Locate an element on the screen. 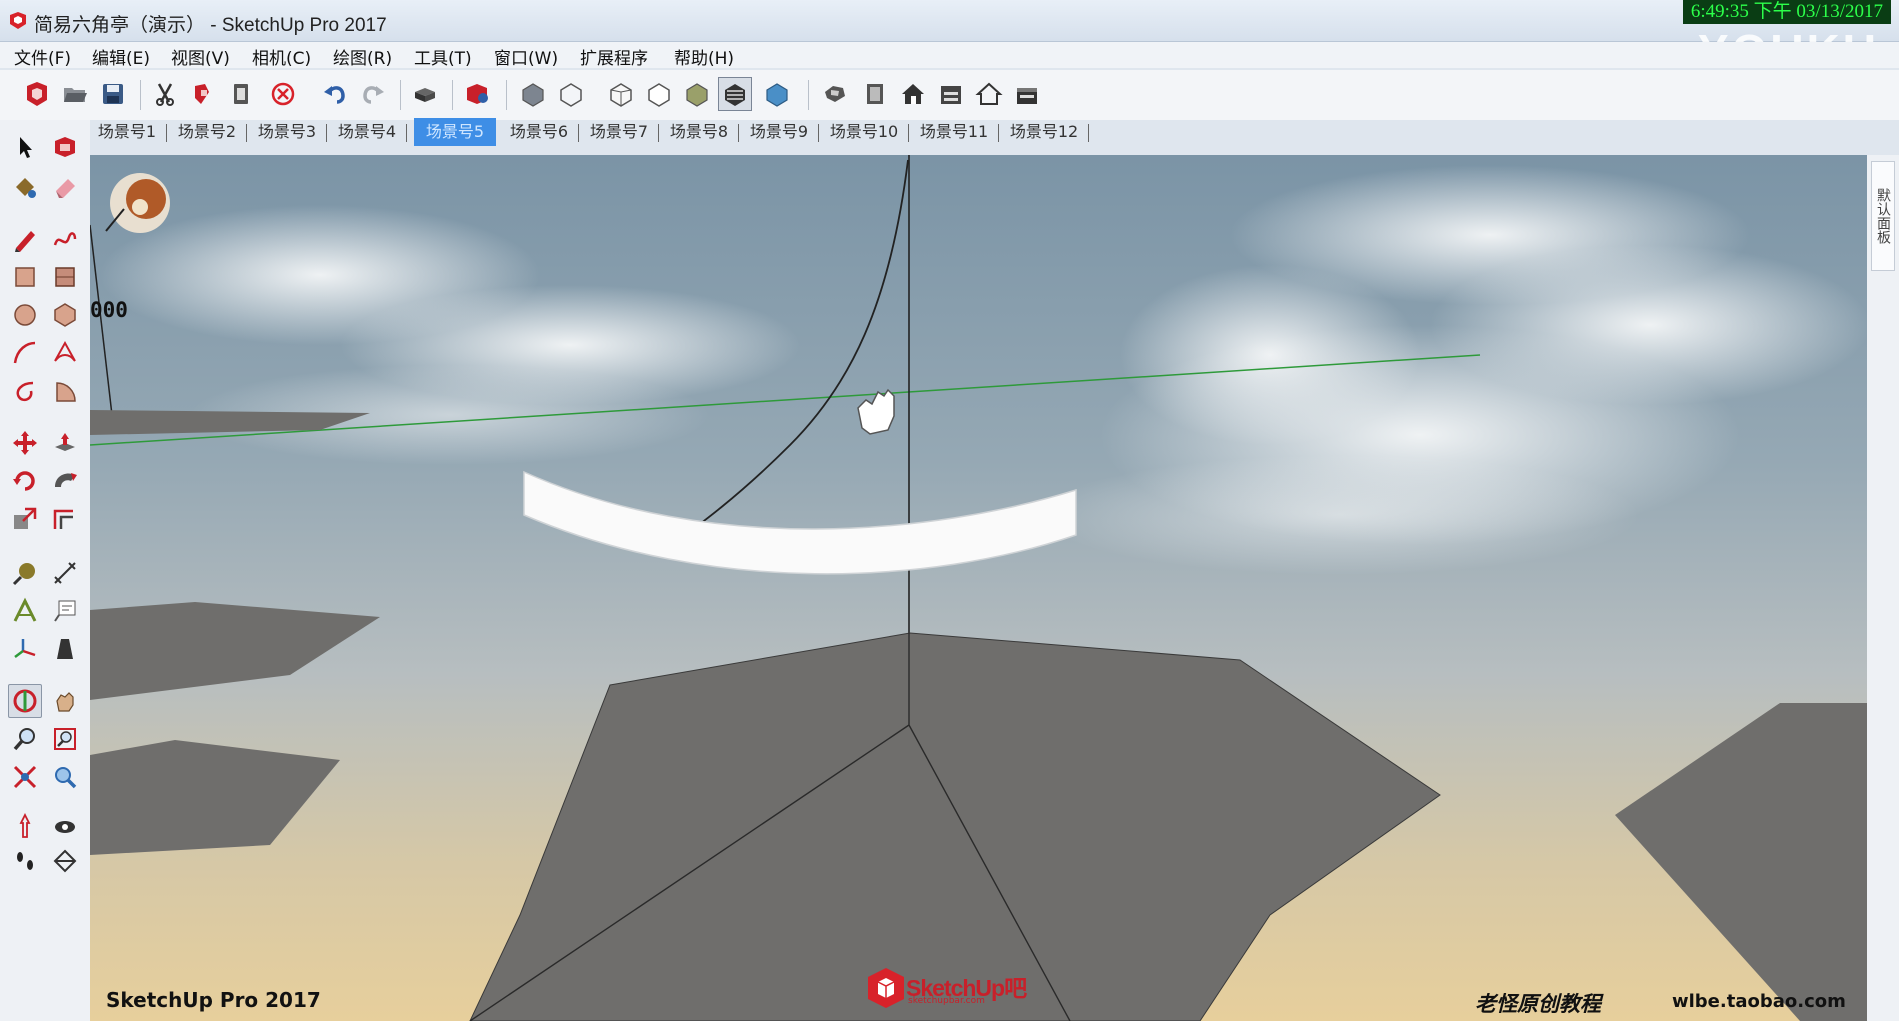 This screenshot has width=1899, height=1021. copy-button is located at coordinates (203, 94).